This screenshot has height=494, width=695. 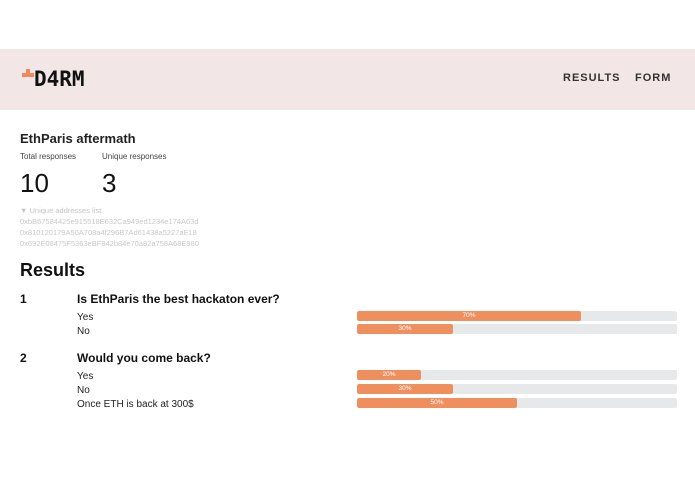 What do you see at coordinates (437, 402) in the screenshot?
I see `result-percent: 50%` at bounding box center [437, 402].